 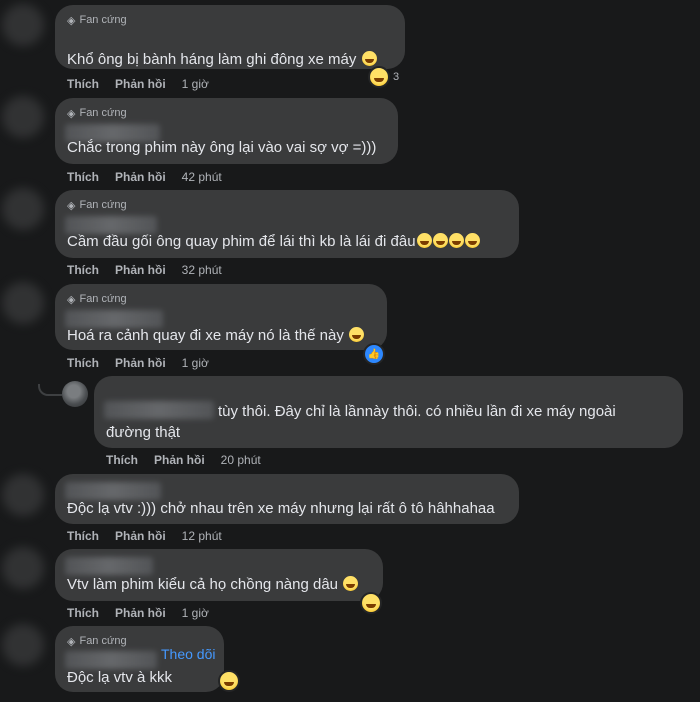 I want to click on timestamp: 42 phút, so click(x=202, y=177).